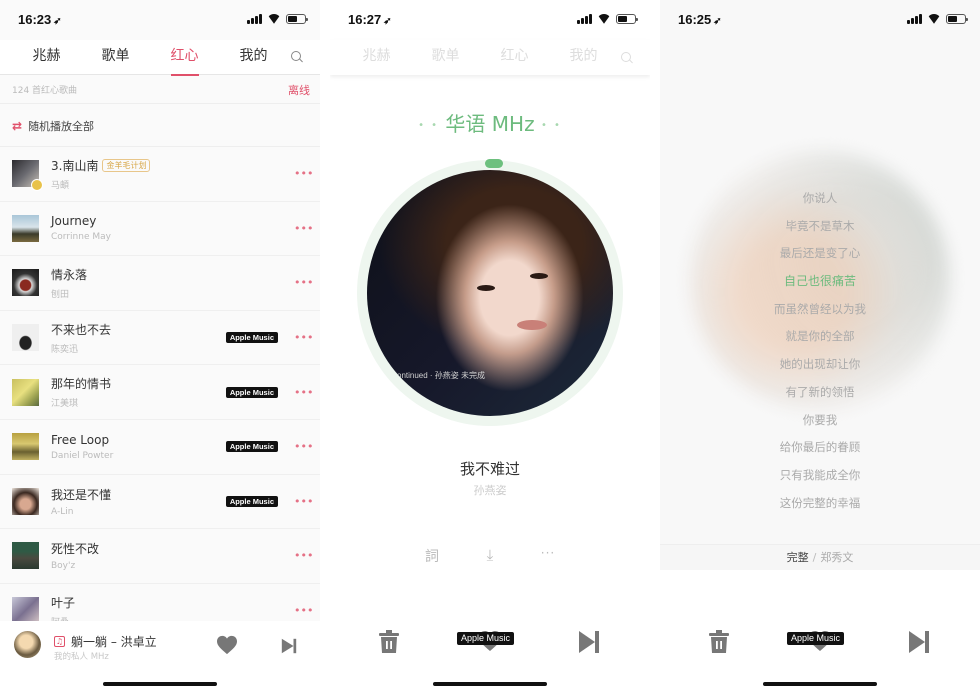 This screenshot has width=980, height=693. What do you see at coordinates (69, 274) in the screenshot?
I see `song-title: 情永落` at bounding box center [69, 274].